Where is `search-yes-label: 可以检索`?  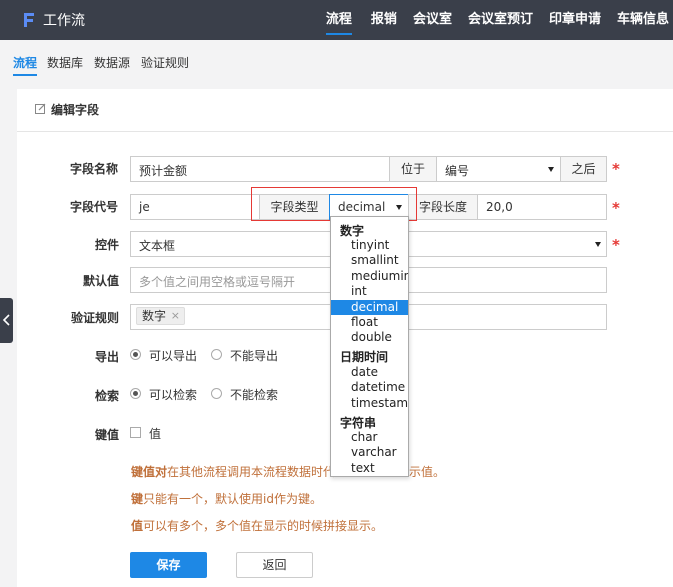 search-yes-label: 可以检索 is located at coordinates (173, 395).